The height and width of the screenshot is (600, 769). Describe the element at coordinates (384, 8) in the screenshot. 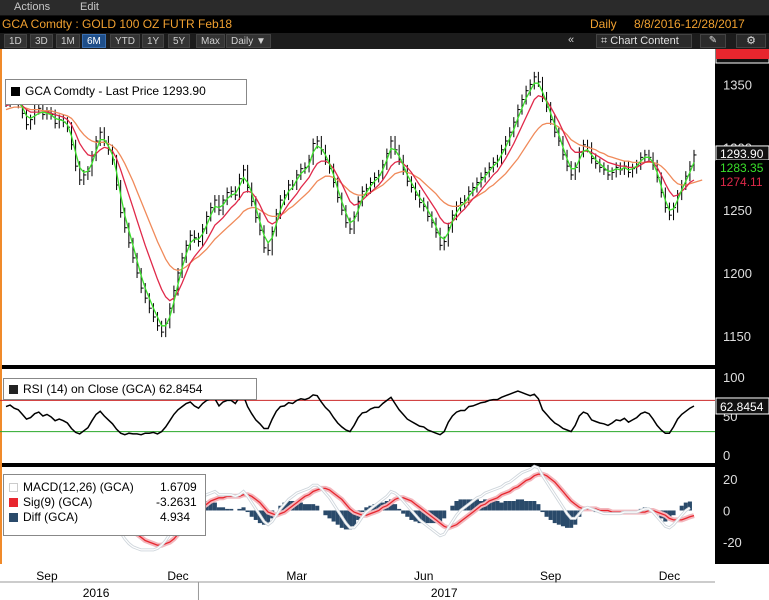

I see `menu-bar: Actions Edit` at that location.